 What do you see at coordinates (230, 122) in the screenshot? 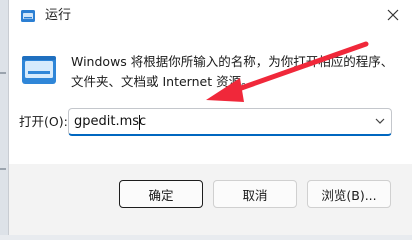
I see `open-combobox: gpedit.msc` at bounding box center [230, 122].